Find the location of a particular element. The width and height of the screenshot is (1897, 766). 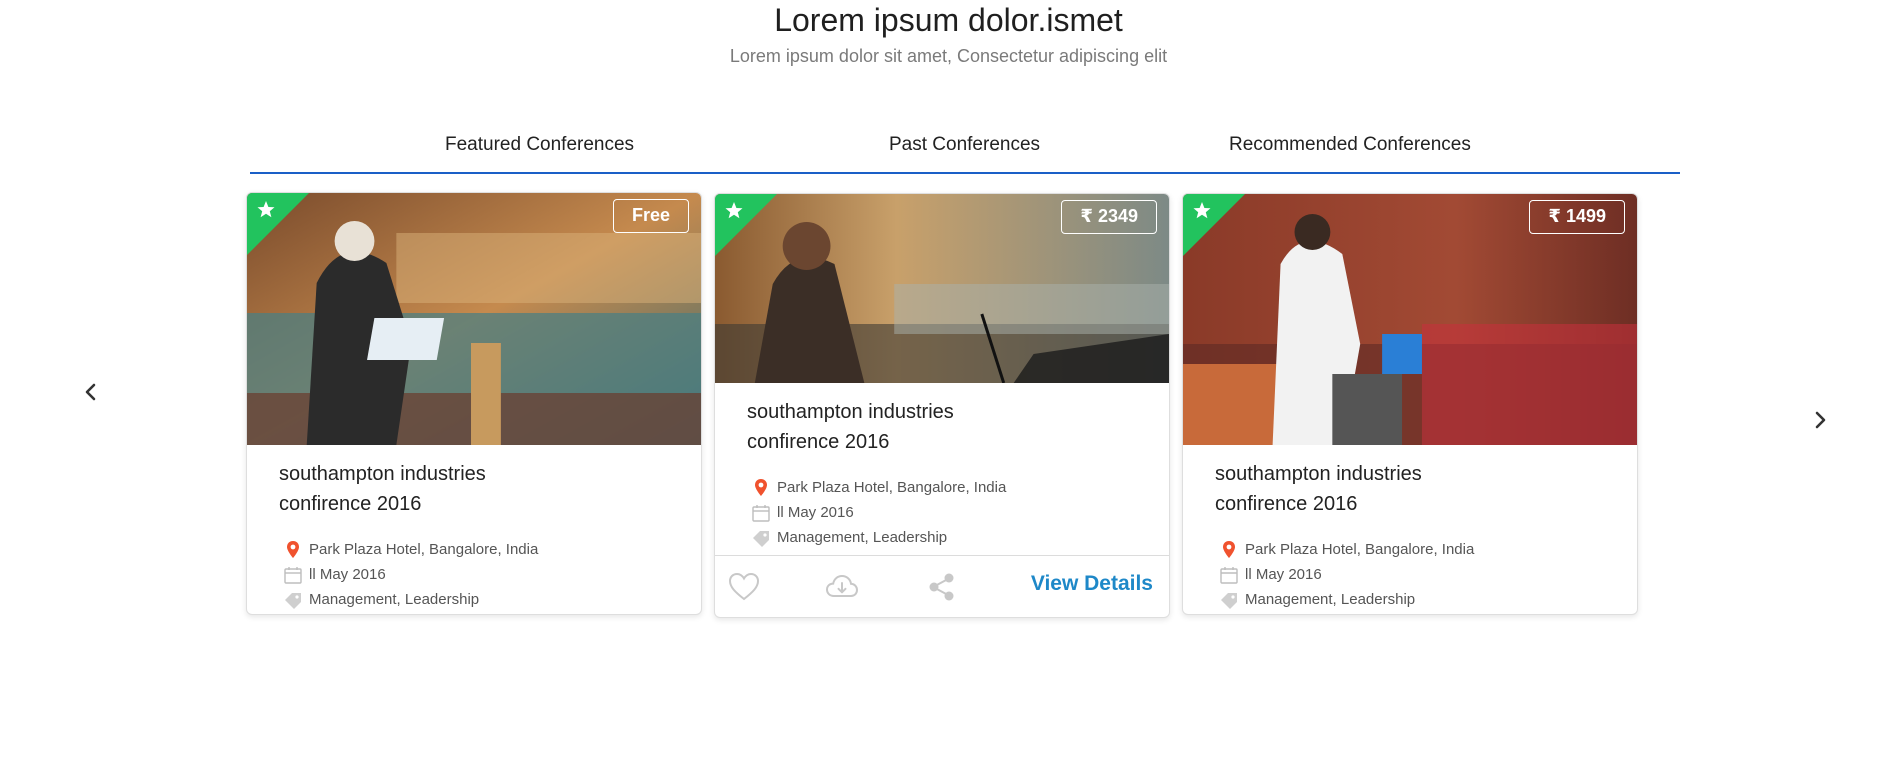

chevron-right-icon is located at coordinates (1820, 420).